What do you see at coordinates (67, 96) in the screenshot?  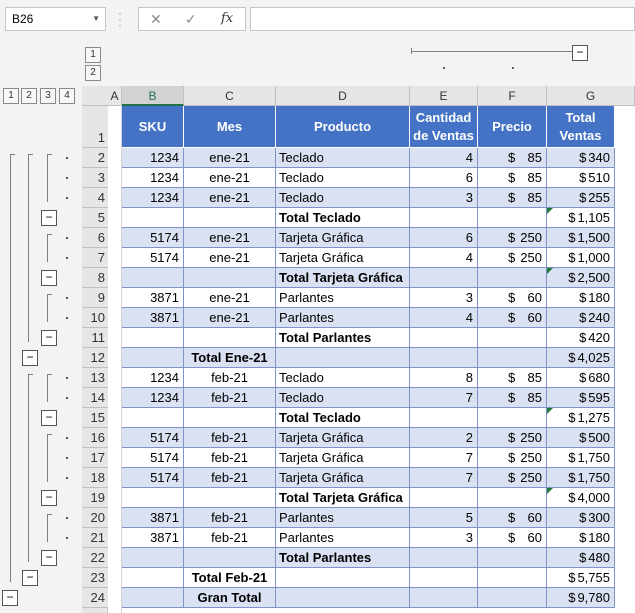 I see `row-level-4-button: 4` at bounding box center [67, 96].